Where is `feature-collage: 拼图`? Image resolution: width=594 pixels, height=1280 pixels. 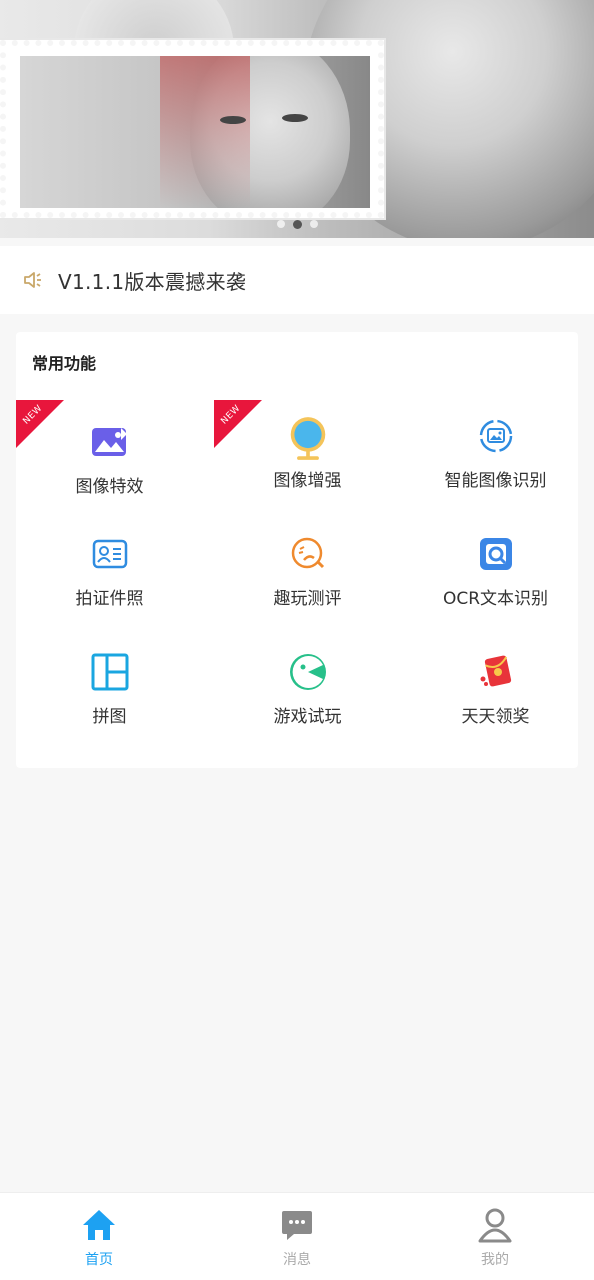 feature-collage: 拼图 is located at coordinates (109, 692).